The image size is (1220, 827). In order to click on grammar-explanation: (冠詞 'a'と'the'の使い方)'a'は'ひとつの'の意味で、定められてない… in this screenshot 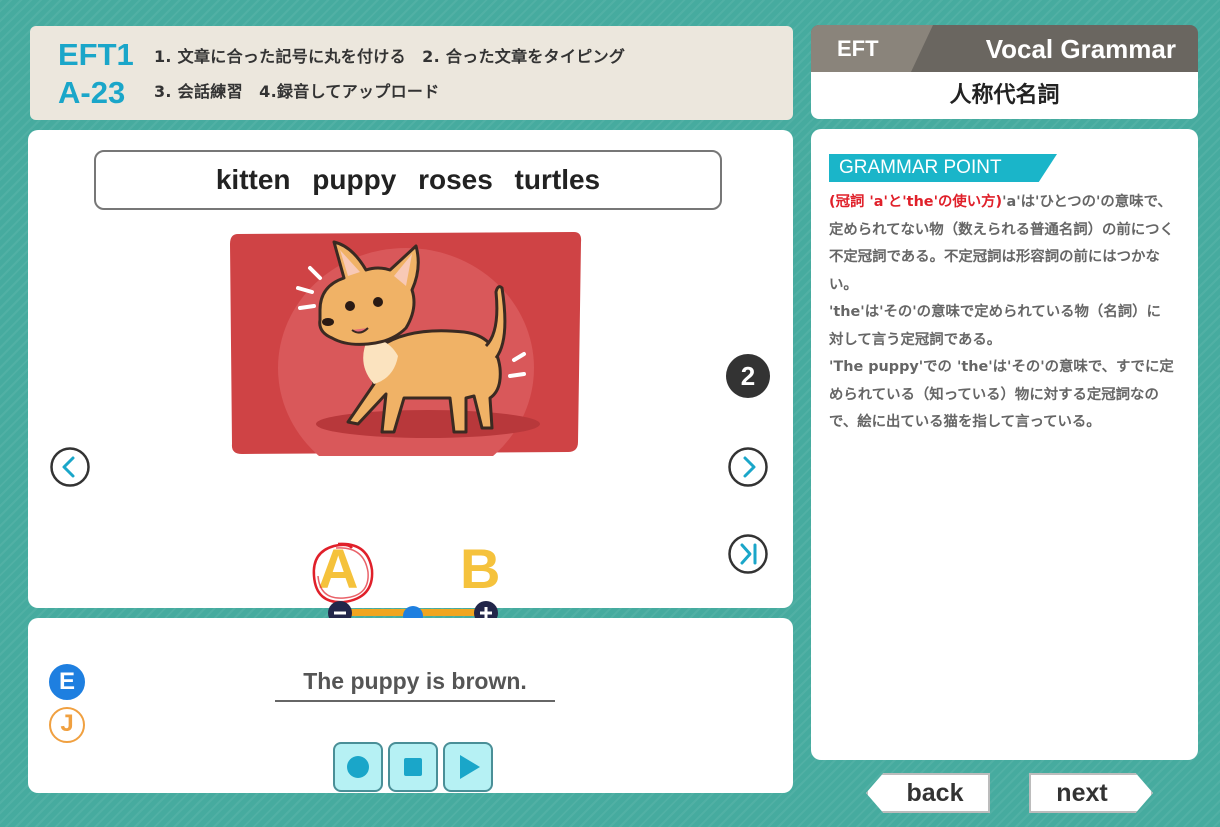, I will do `click(1001, 313)`.